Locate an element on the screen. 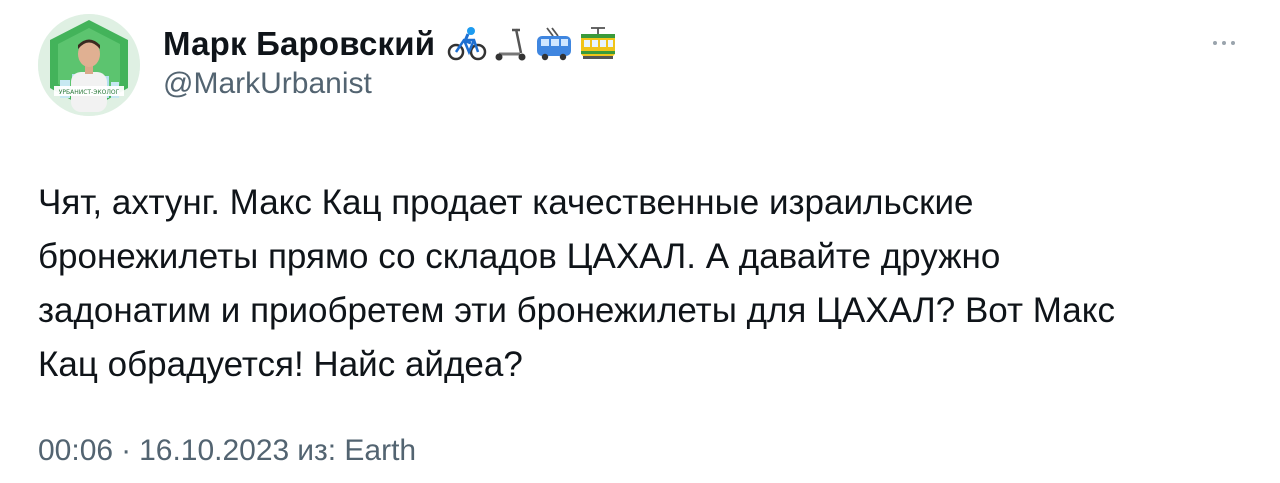 This screenshot has width=1280, height=483. author-handle: @MarkUrbanist is located at coordinates (267, 84).